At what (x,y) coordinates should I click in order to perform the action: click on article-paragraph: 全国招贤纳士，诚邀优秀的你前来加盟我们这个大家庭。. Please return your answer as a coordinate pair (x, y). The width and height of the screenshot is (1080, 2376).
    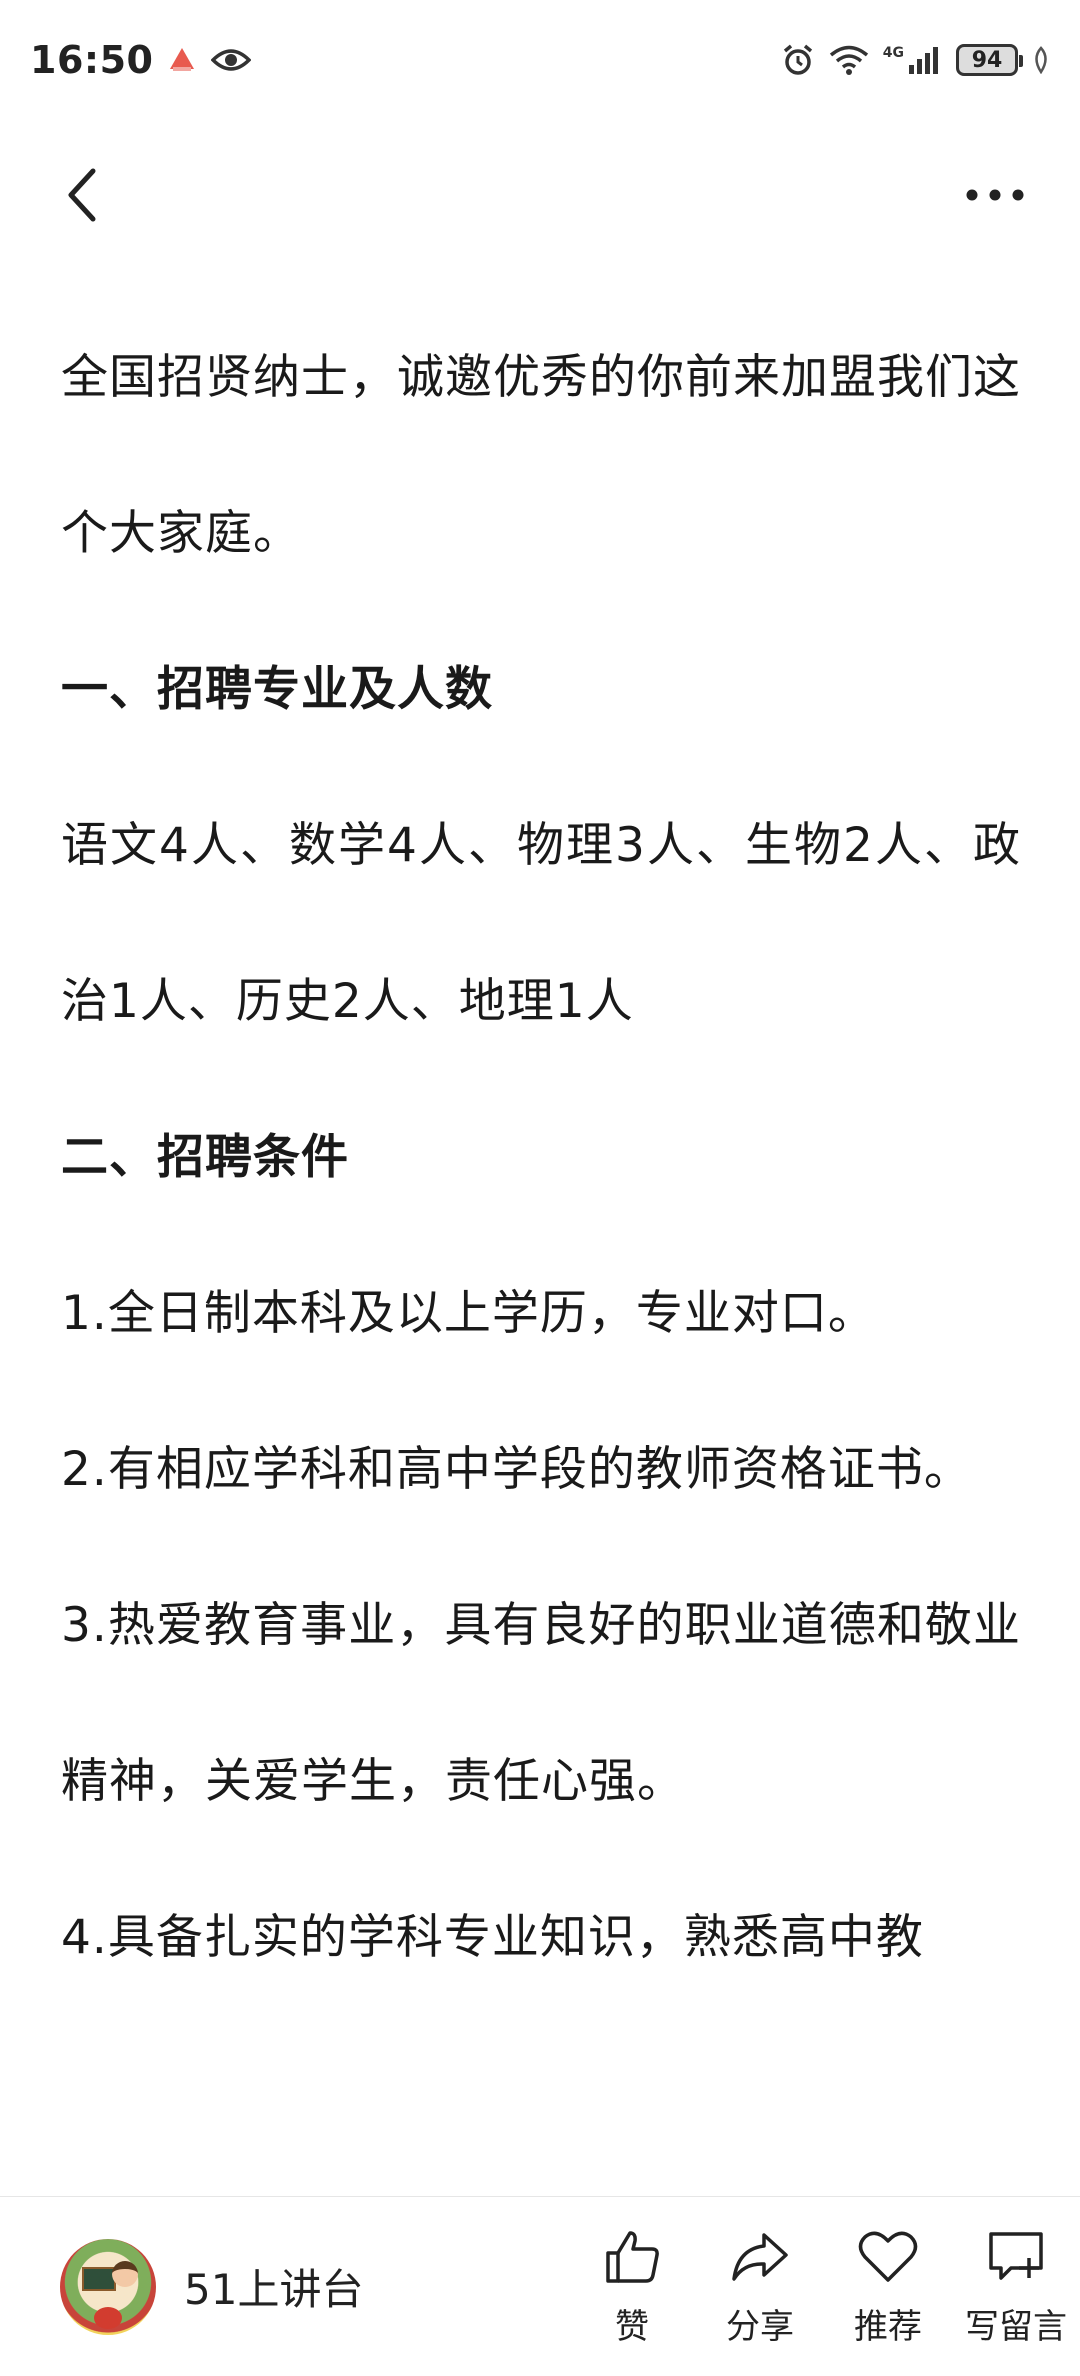
    Looking at the image, I should click on (541, 455).